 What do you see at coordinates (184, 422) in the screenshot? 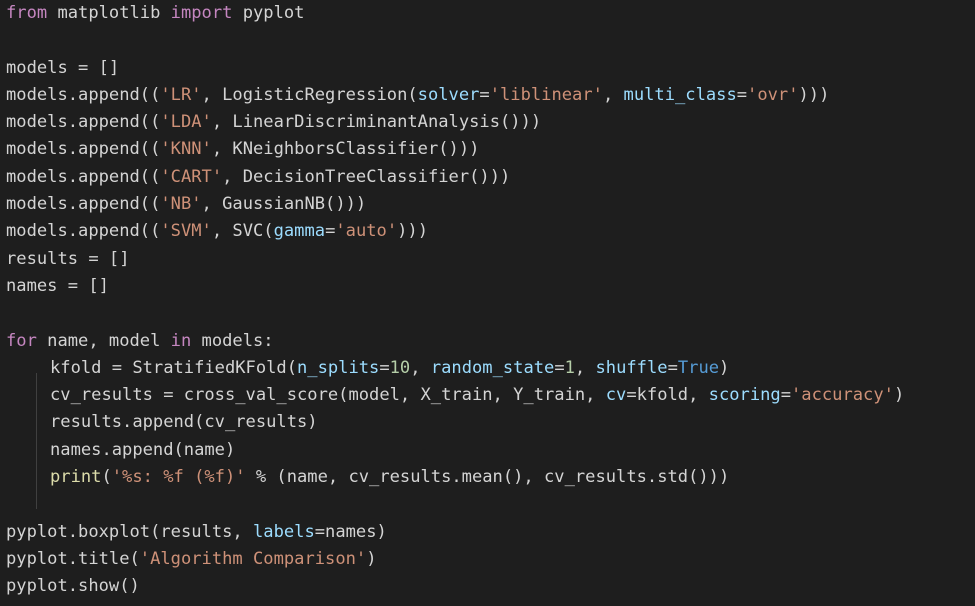
I see `code-token: results.append(cv_results)` at bounding box center [184, 422].